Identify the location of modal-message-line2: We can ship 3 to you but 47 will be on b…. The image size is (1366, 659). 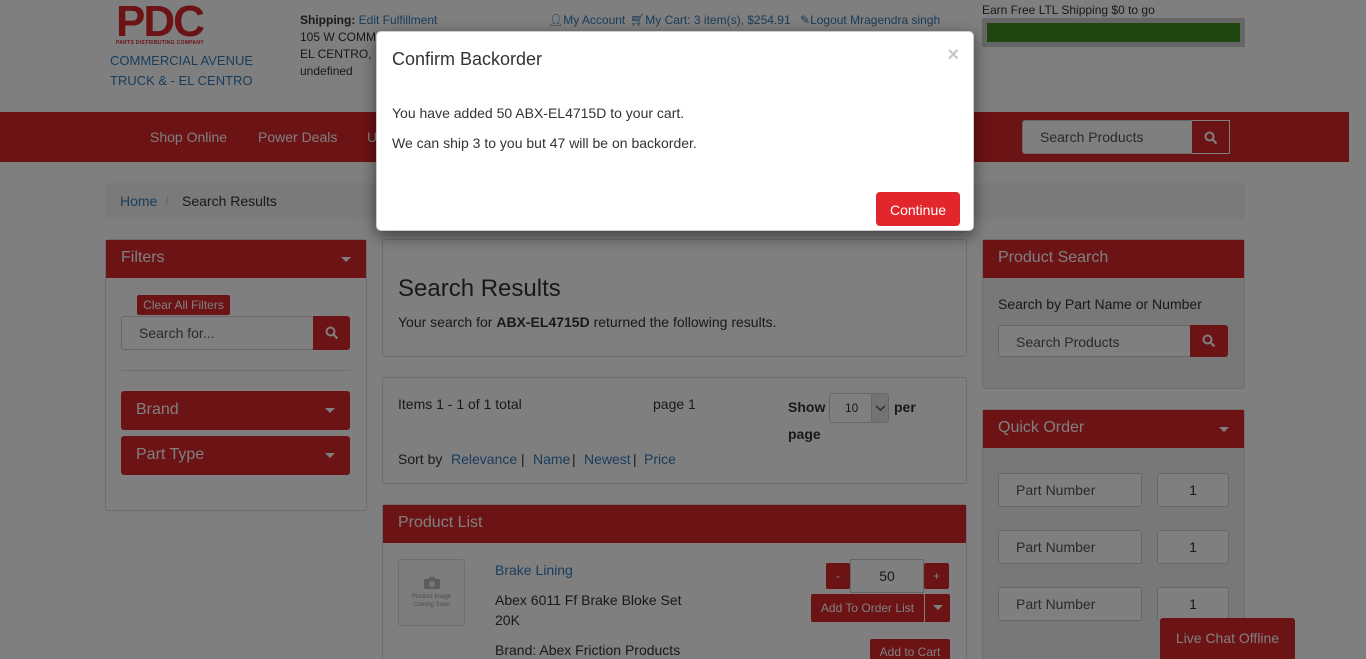
(544, 143).